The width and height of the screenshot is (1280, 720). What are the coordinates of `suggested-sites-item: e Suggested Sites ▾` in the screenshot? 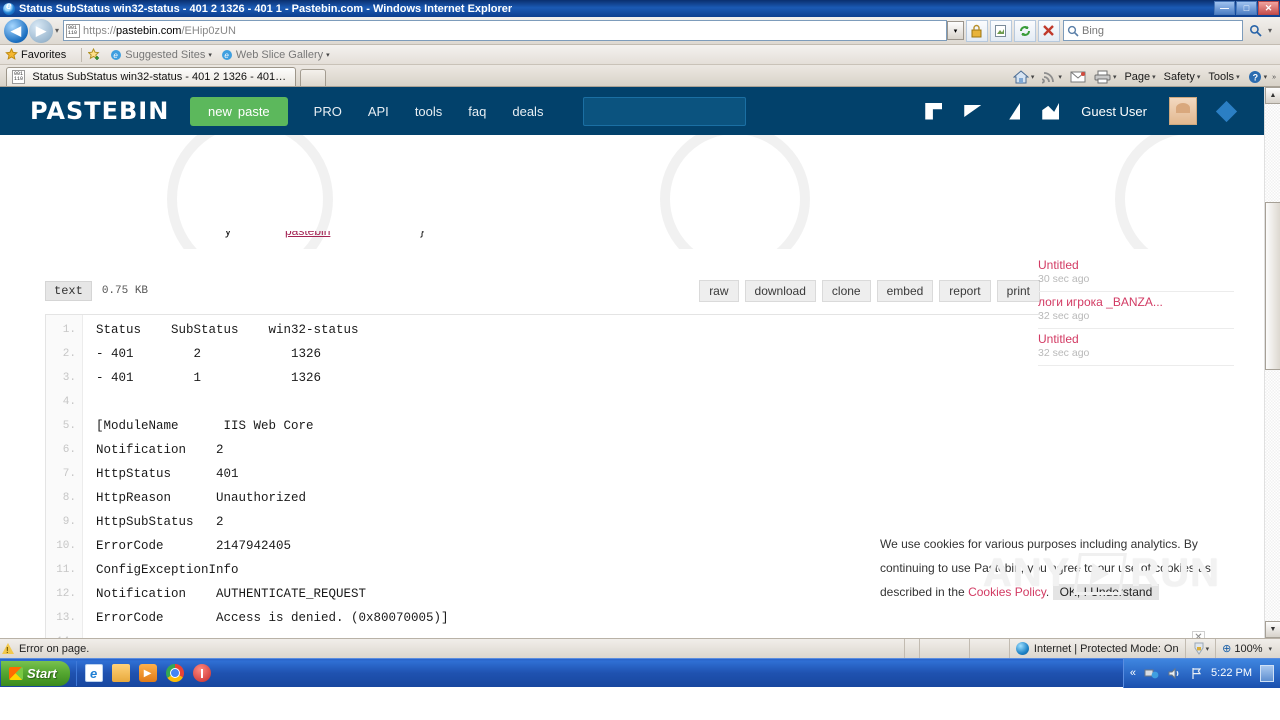 It's located at (161, 55).